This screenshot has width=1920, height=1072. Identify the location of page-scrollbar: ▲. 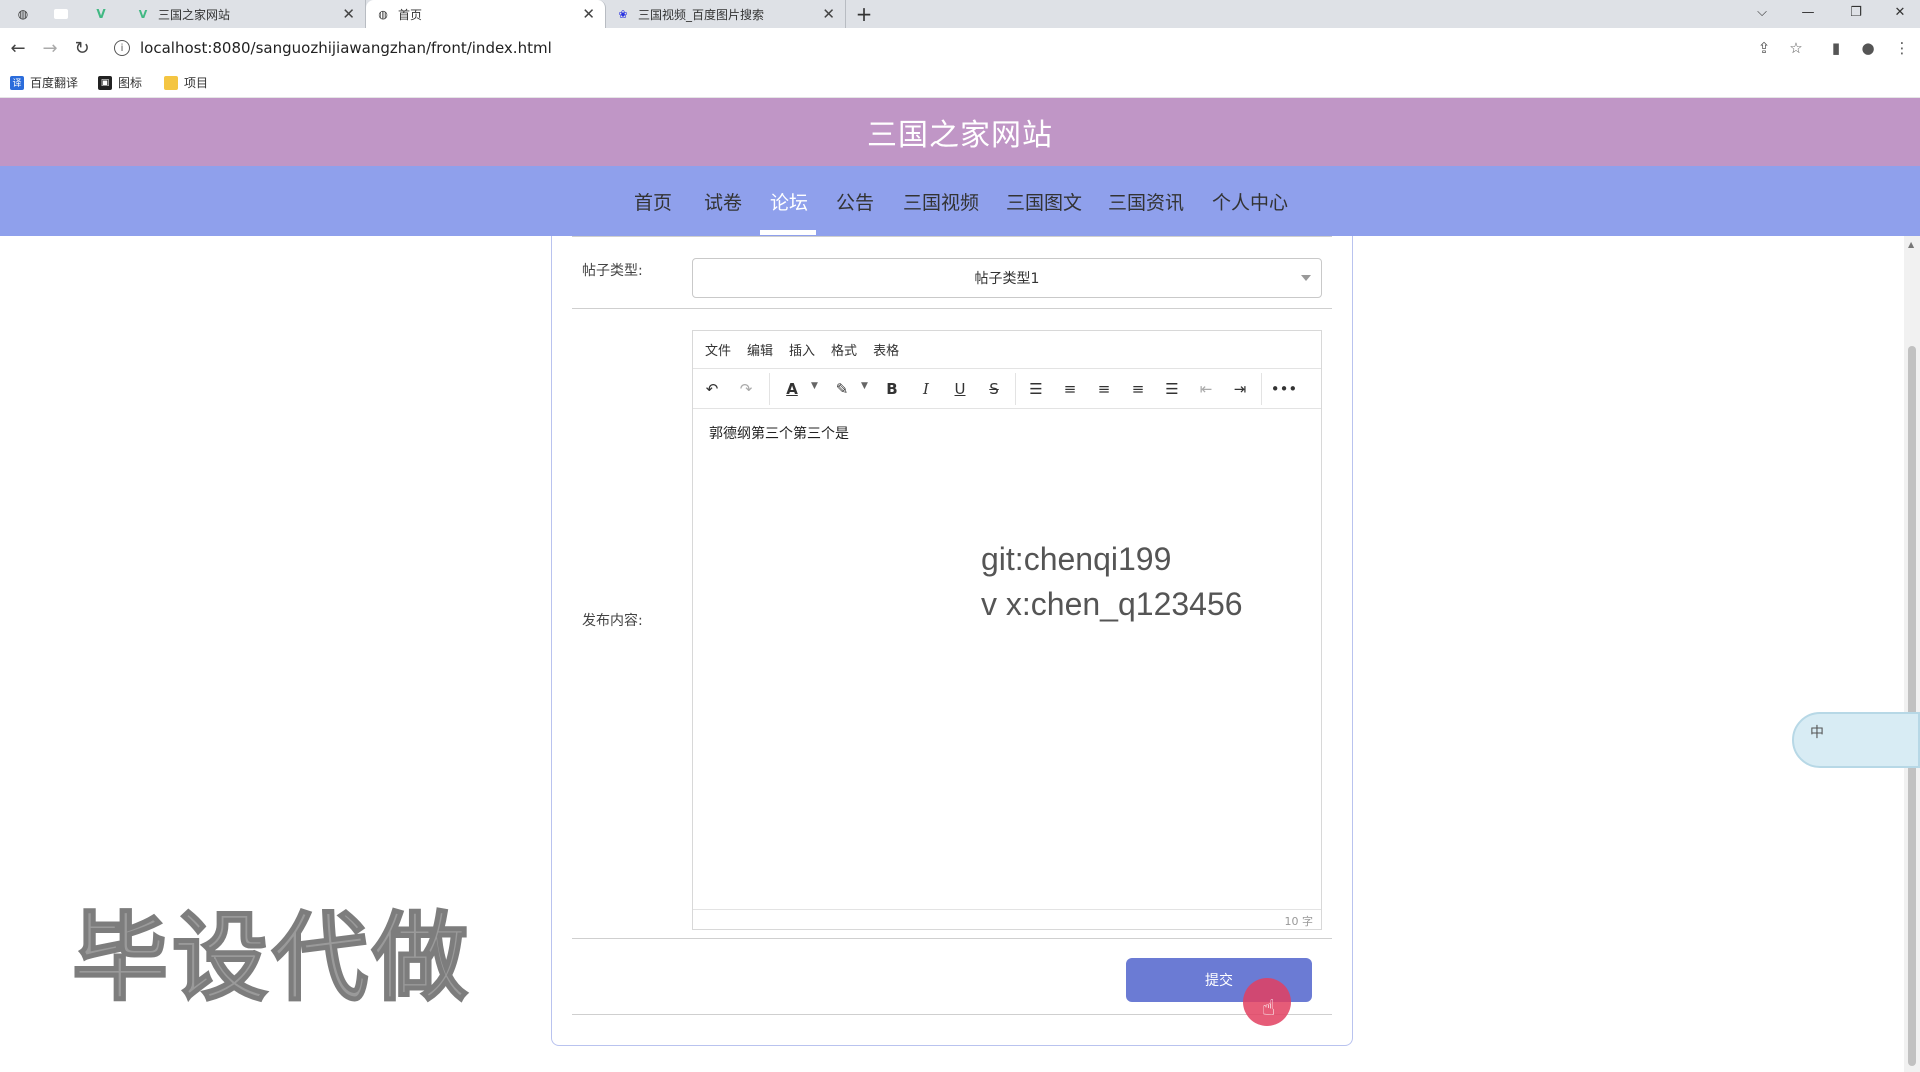
(1912, 654).